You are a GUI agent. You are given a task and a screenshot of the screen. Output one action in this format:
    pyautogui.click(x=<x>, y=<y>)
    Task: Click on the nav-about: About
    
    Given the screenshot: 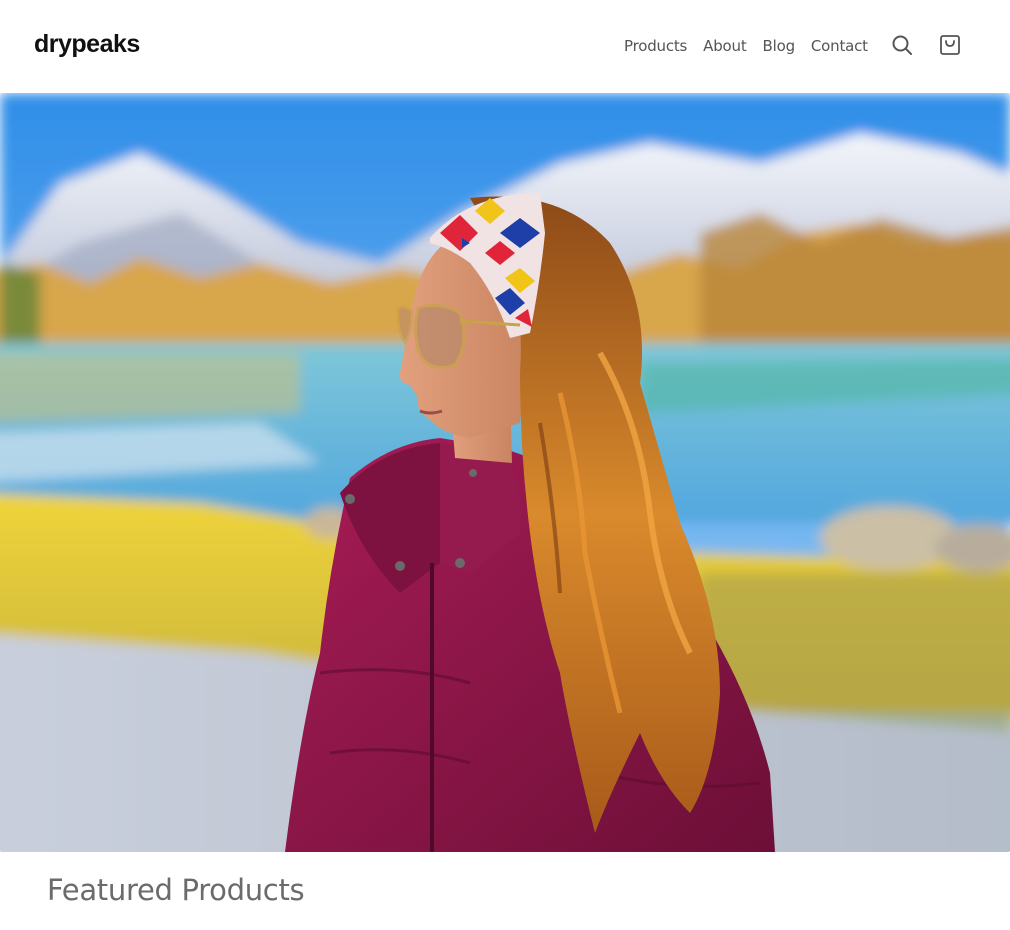 What is the action you would take?
    pyautogui.click(x=725, y=46)
    